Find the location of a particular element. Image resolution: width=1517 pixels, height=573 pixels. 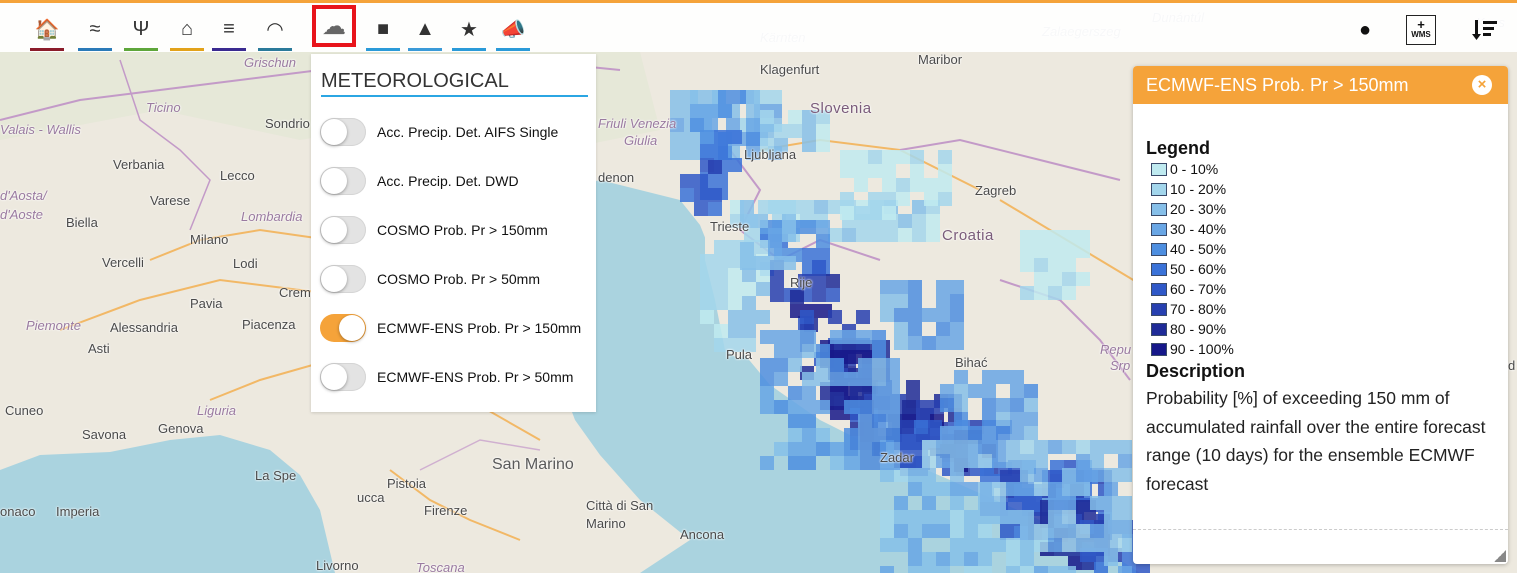

water-level-icon: ≡ is located at coordinates (229, 30).